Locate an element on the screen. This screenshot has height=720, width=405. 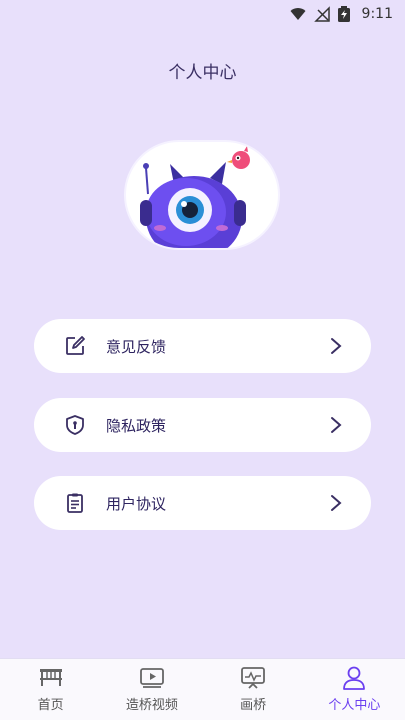
menu-item-feedback: 意见反馈 is located at coordinates (202, 346).